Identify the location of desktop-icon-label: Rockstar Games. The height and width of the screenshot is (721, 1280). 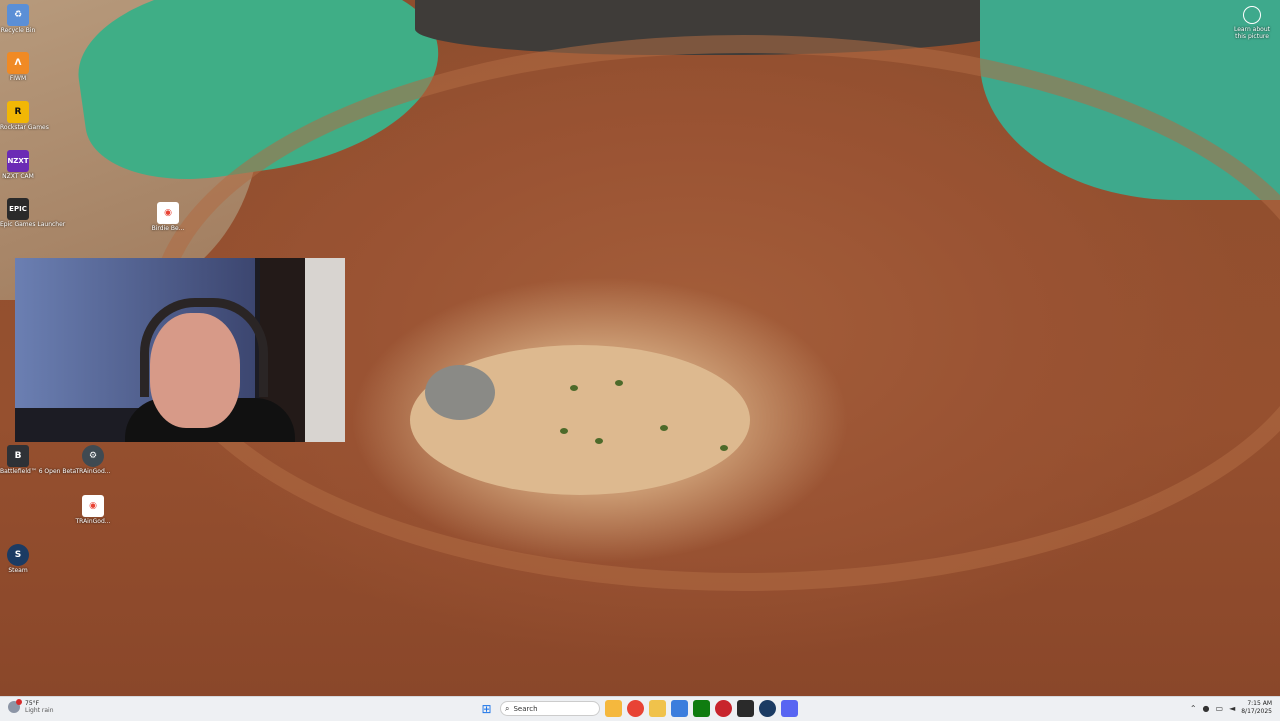
(24, 127).